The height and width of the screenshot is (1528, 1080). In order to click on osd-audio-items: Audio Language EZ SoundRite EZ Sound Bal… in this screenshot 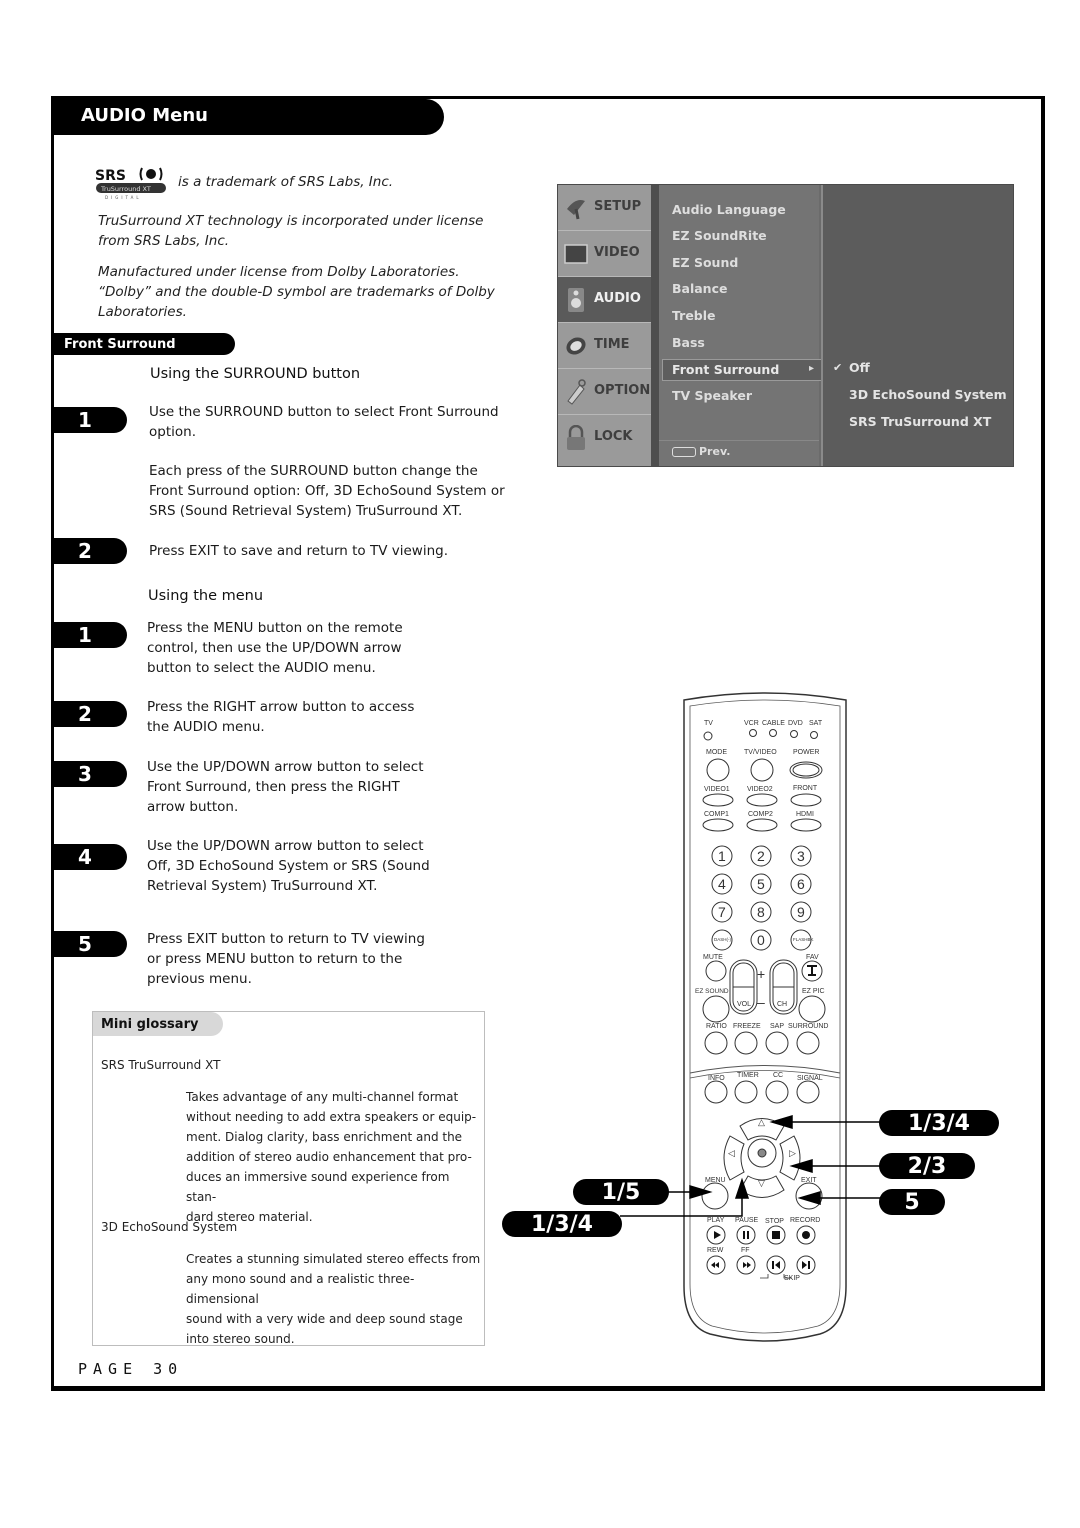, I will do `click(739, 325)`.